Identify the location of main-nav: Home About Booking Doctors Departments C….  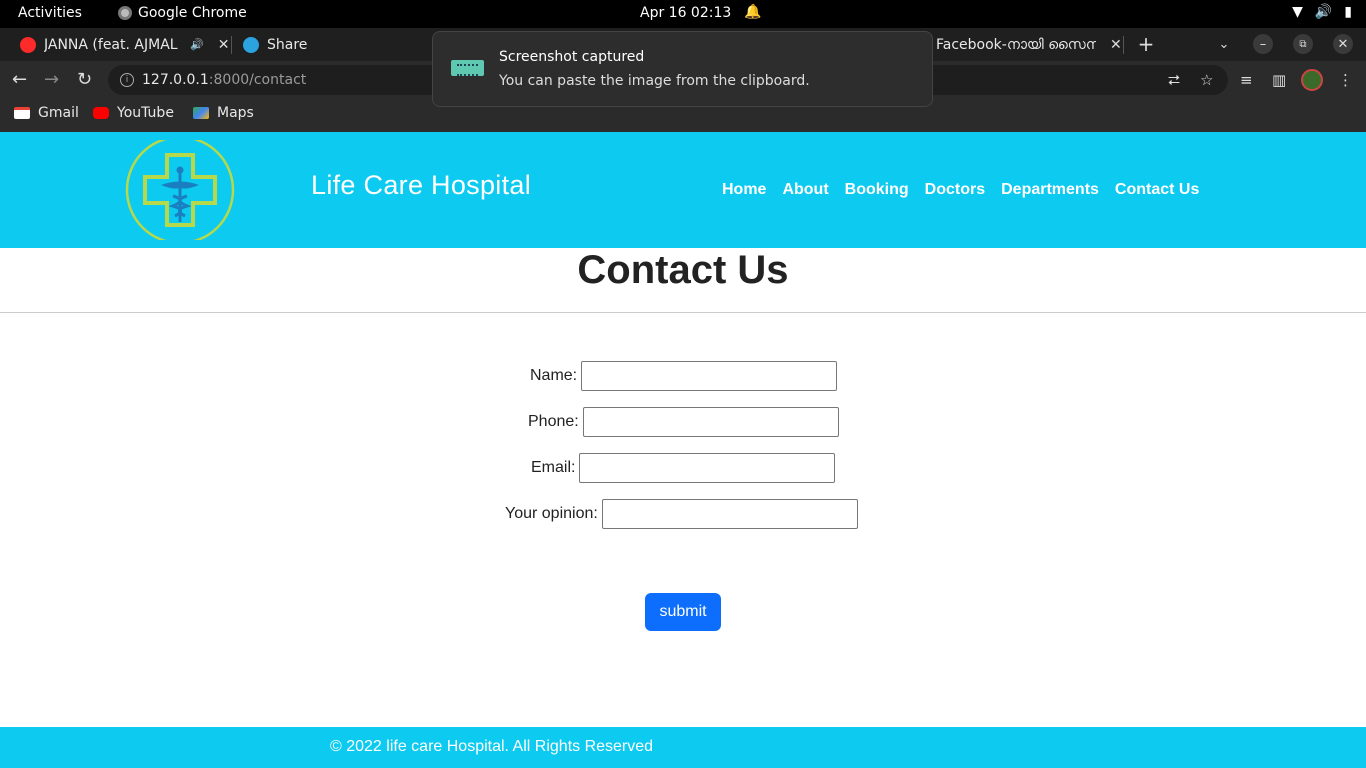
(960, 190).